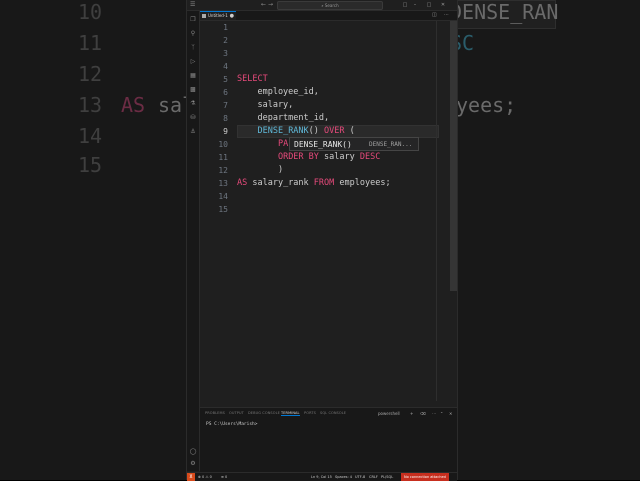  What do you see at coordinates (193, 241) in the screenshot?
I see `activity-bar: ❐ ⚲ ᛉ ▷ ▦ ▩ ⚗ ⛁ ⚓ ◯ ⚙` at bounding box center [193, 241].